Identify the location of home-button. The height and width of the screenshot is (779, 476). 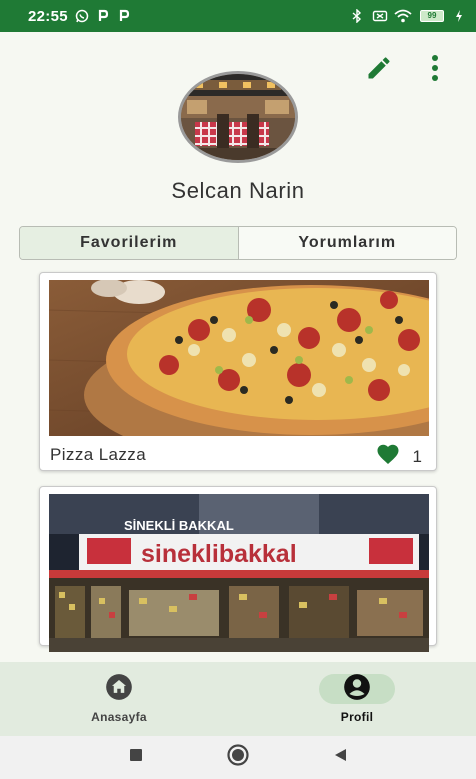
(238, 757).